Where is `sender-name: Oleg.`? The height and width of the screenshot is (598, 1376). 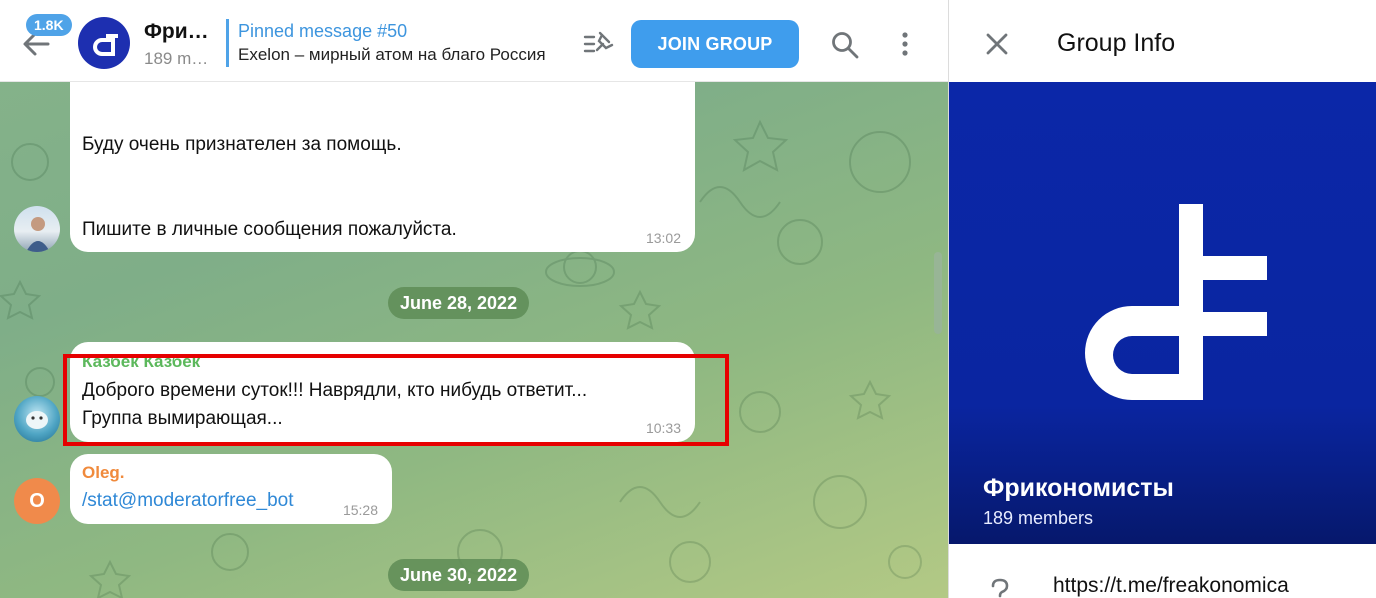 sender-name: Oleg. is located at coordinates (103, 473).